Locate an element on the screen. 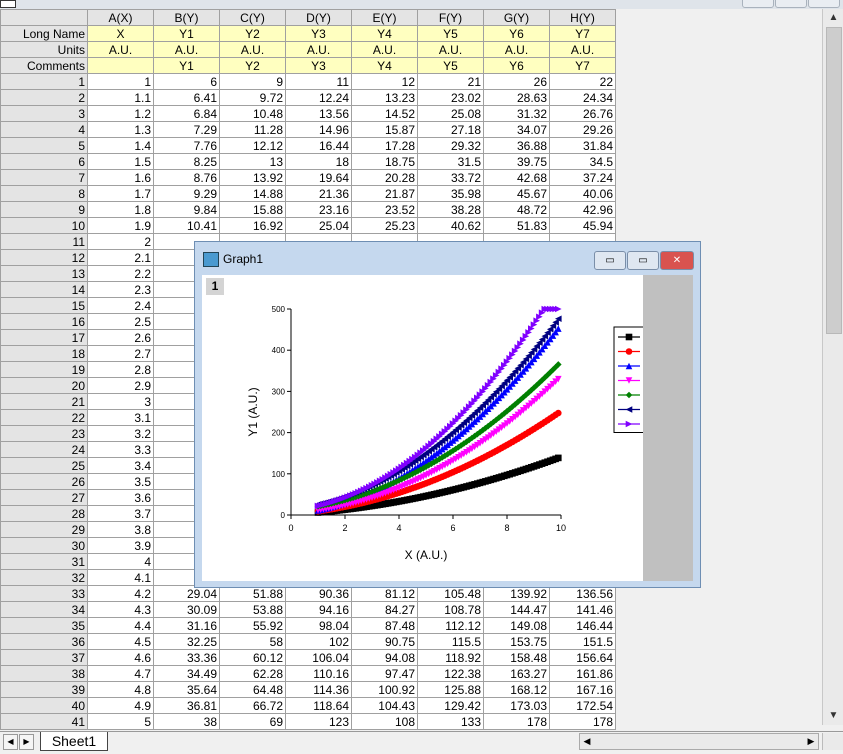  data-cell: 12.24 is located at coordinates (318, 97).